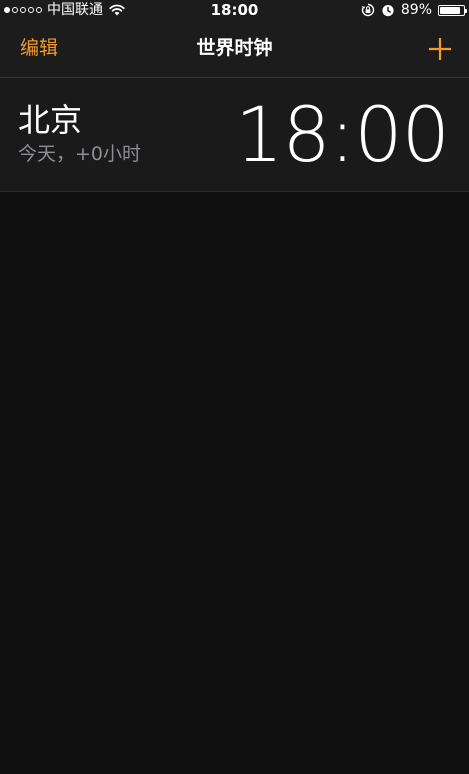 Image resolution: width=469 pixels, height=774 pixels. Describe the element at coordinates (440, 49) in the screenshot. I see `plus-icon` at that location.